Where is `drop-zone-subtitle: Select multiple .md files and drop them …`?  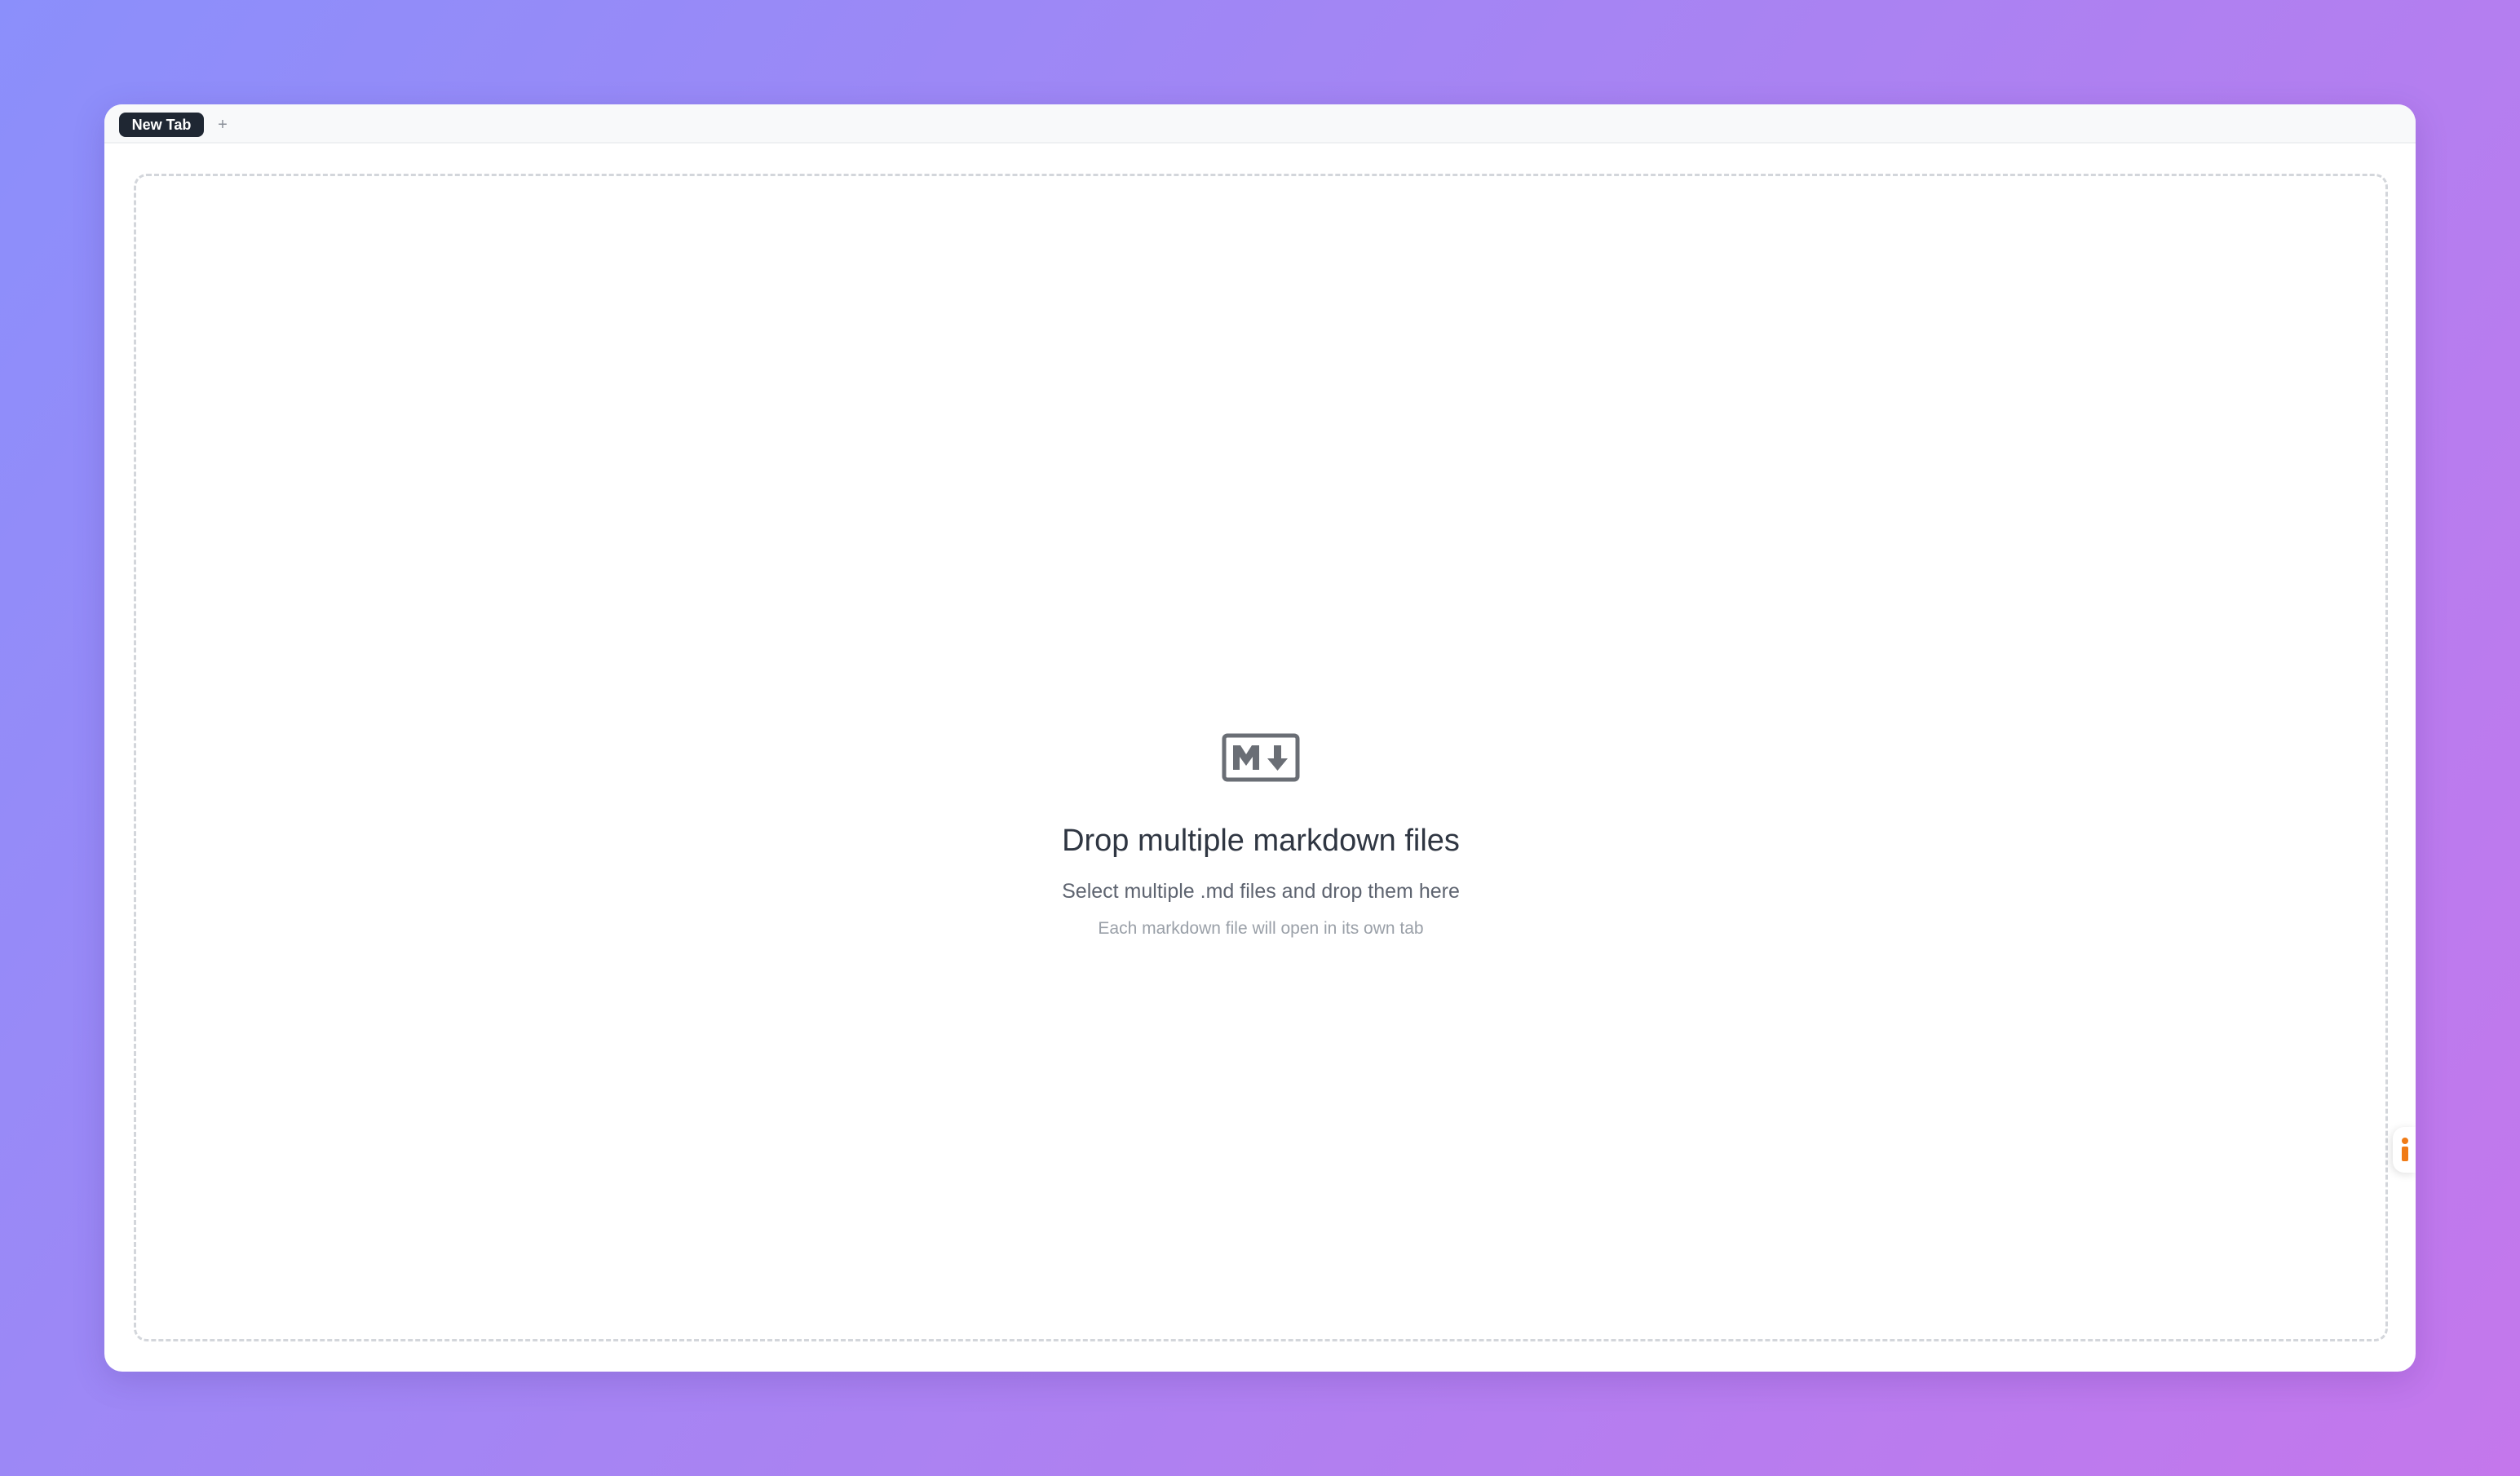
drop-zone-subtitle: Select multiple .md files and drop them … is located at coordinates (1261, 891).